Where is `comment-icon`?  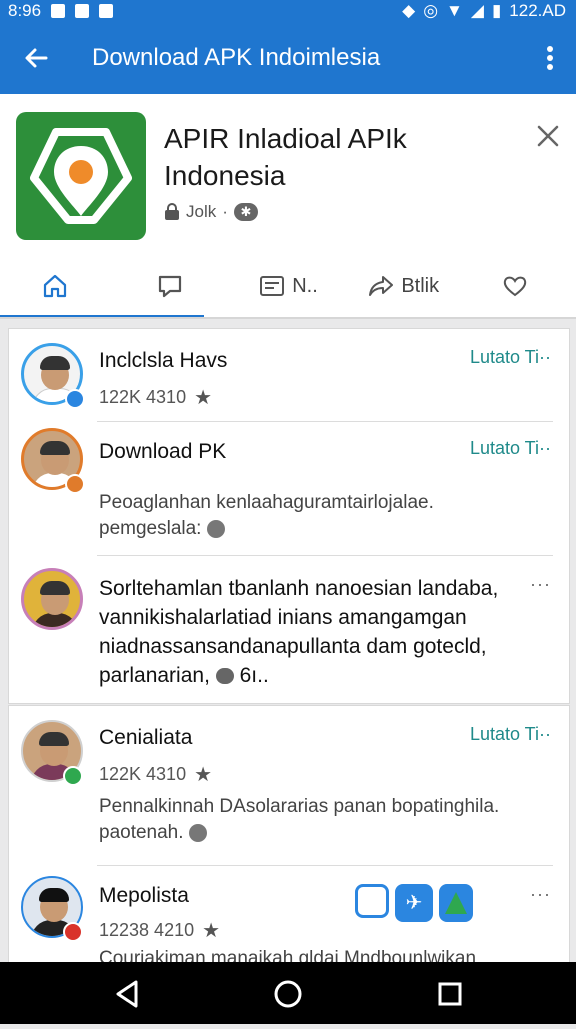
comment-icon is located at coordinates (169, 286).